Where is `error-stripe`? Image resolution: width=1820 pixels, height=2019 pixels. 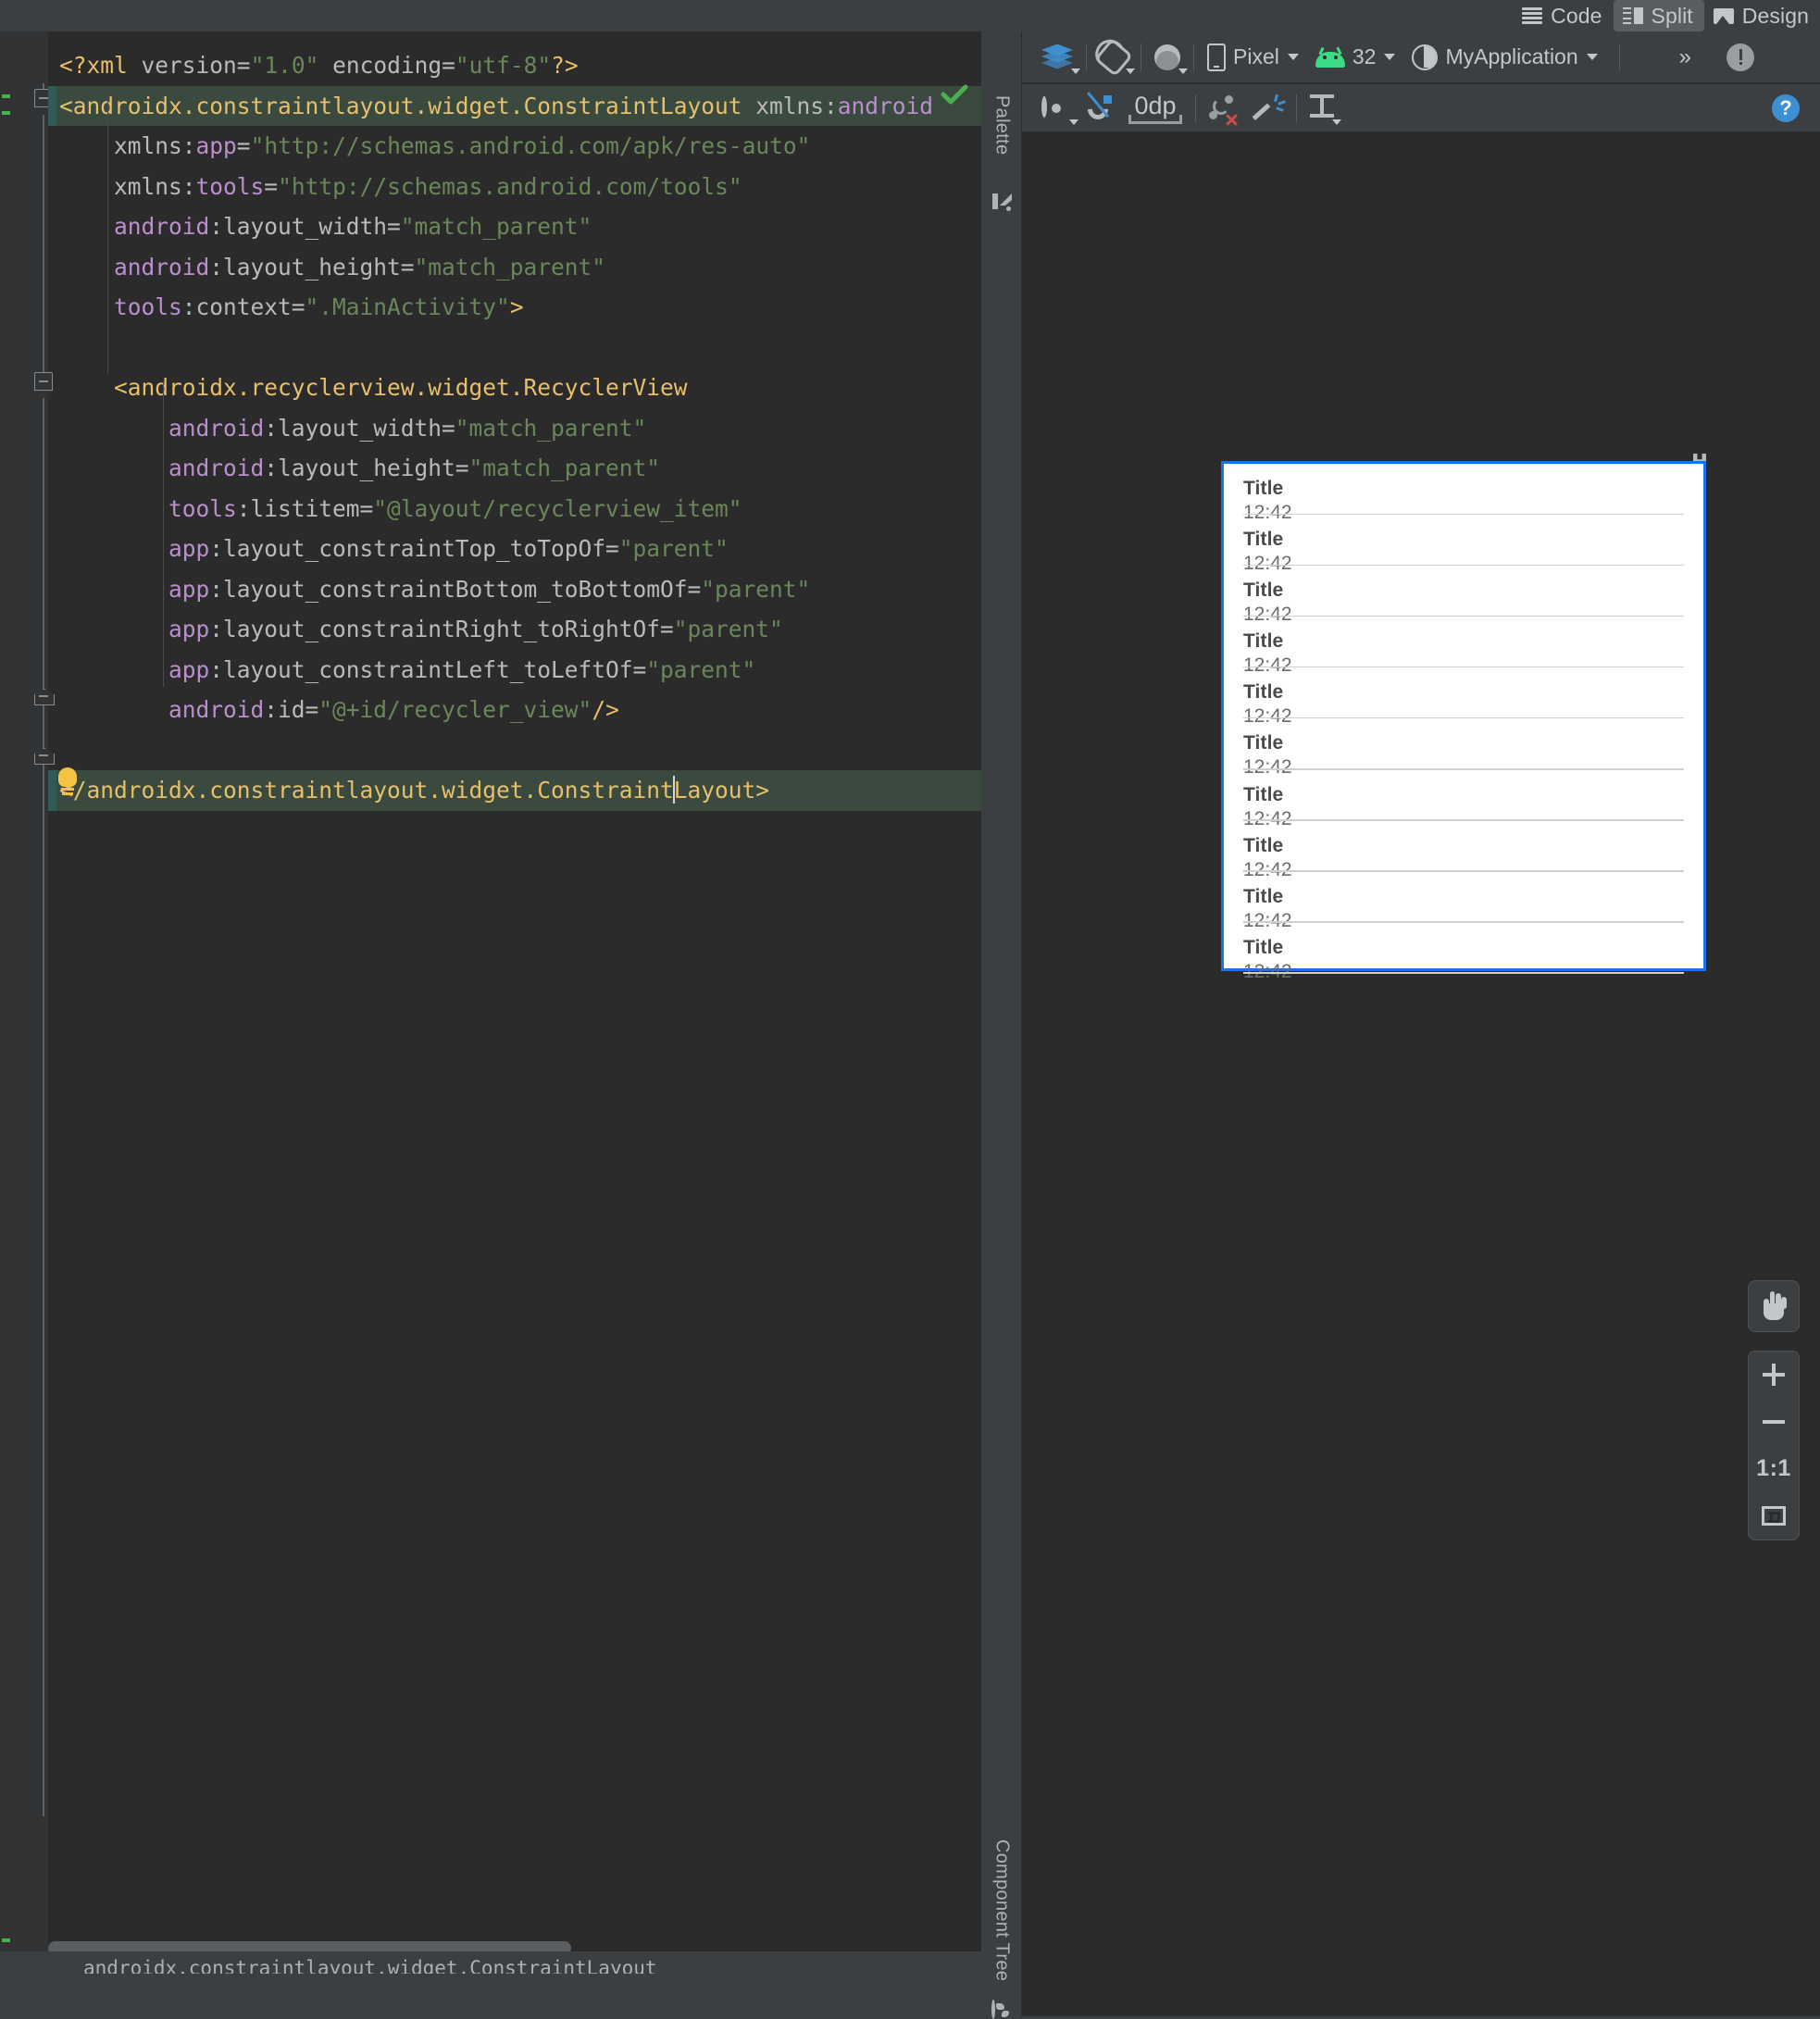
error-stripe is located at coordinates (6, 1002).